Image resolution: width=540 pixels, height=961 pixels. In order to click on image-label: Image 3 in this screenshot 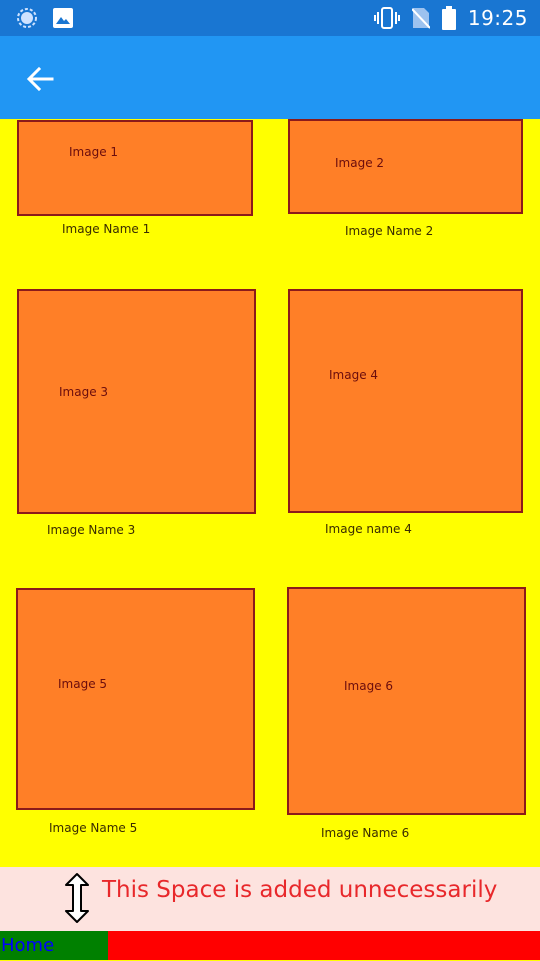, I will do `click(84, 392)`.